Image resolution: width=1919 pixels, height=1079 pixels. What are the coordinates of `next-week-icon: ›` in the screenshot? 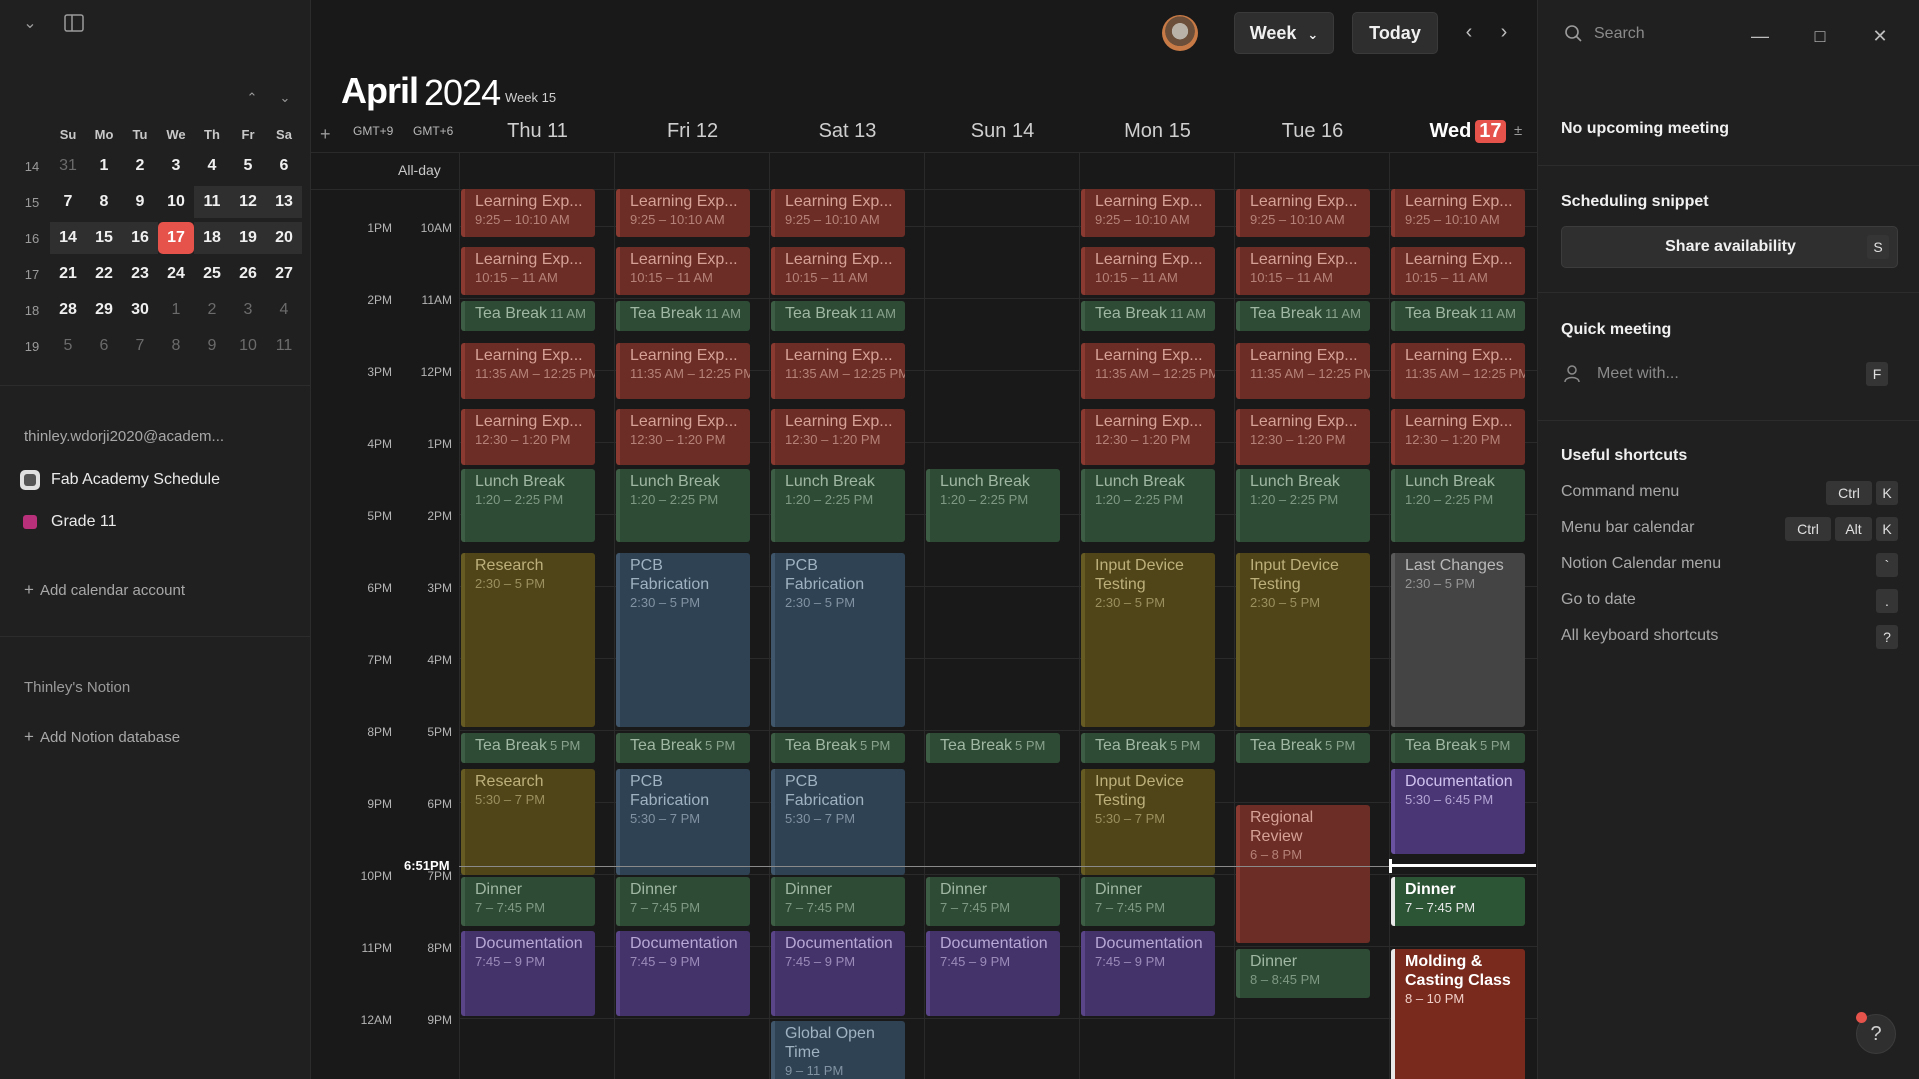 It's located at (1504, 32).